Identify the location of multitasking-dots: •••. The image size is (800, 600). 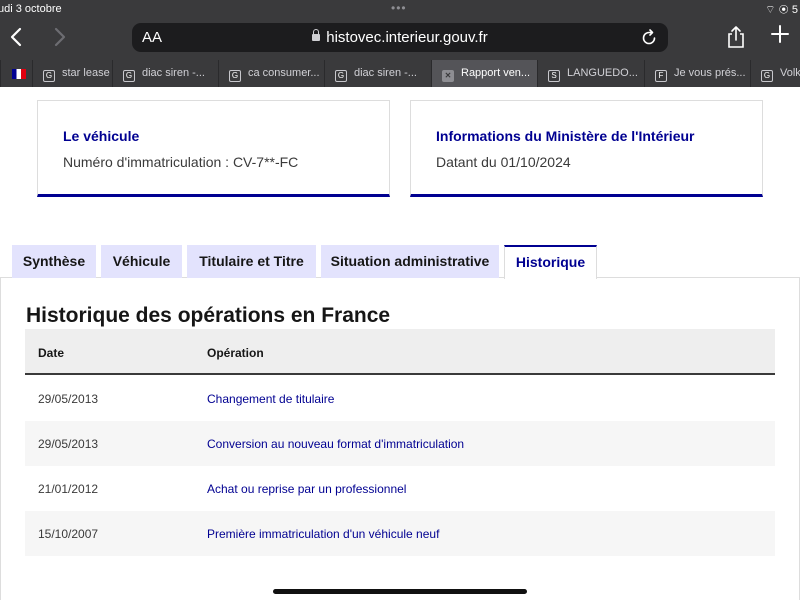
(399, 8).